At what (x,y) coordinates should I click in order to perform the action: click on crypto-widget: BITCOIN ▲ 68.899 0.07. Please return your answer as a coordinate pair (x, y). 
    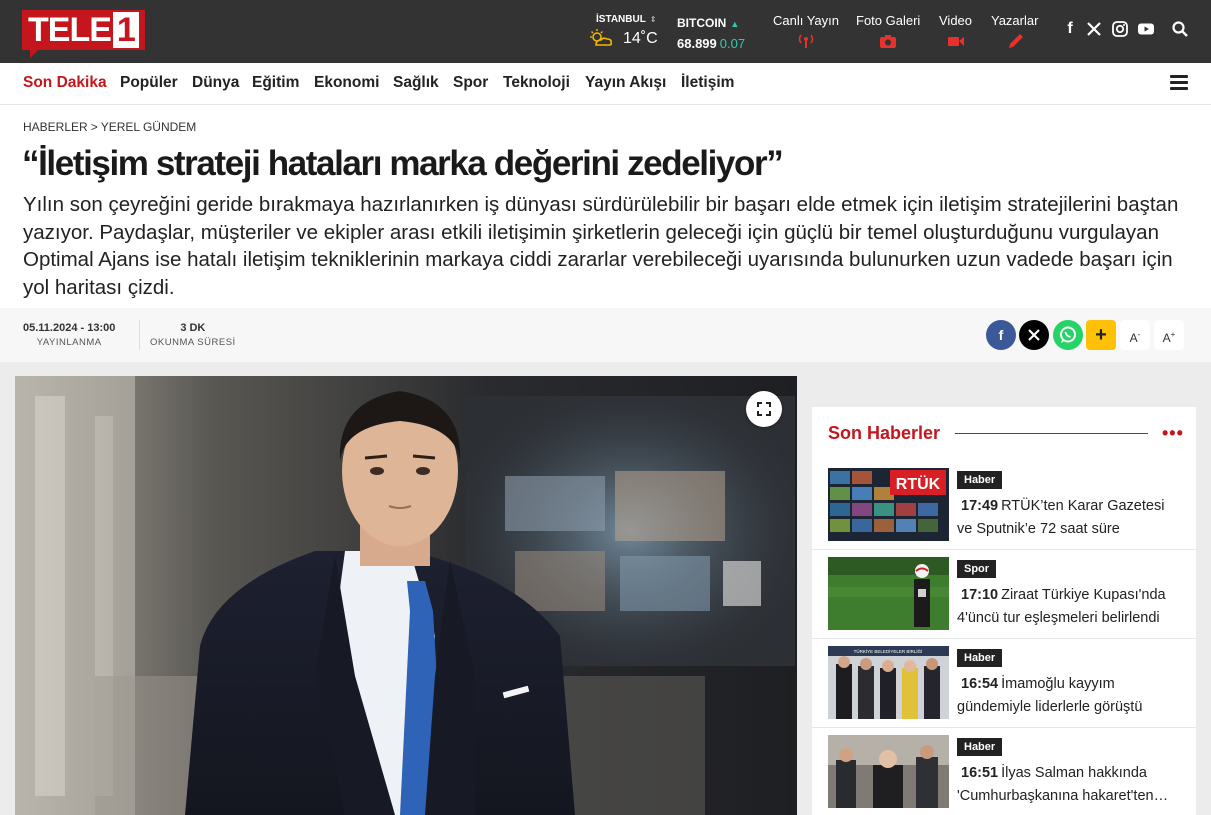
    Looking at the image, I should click on (711, 32).